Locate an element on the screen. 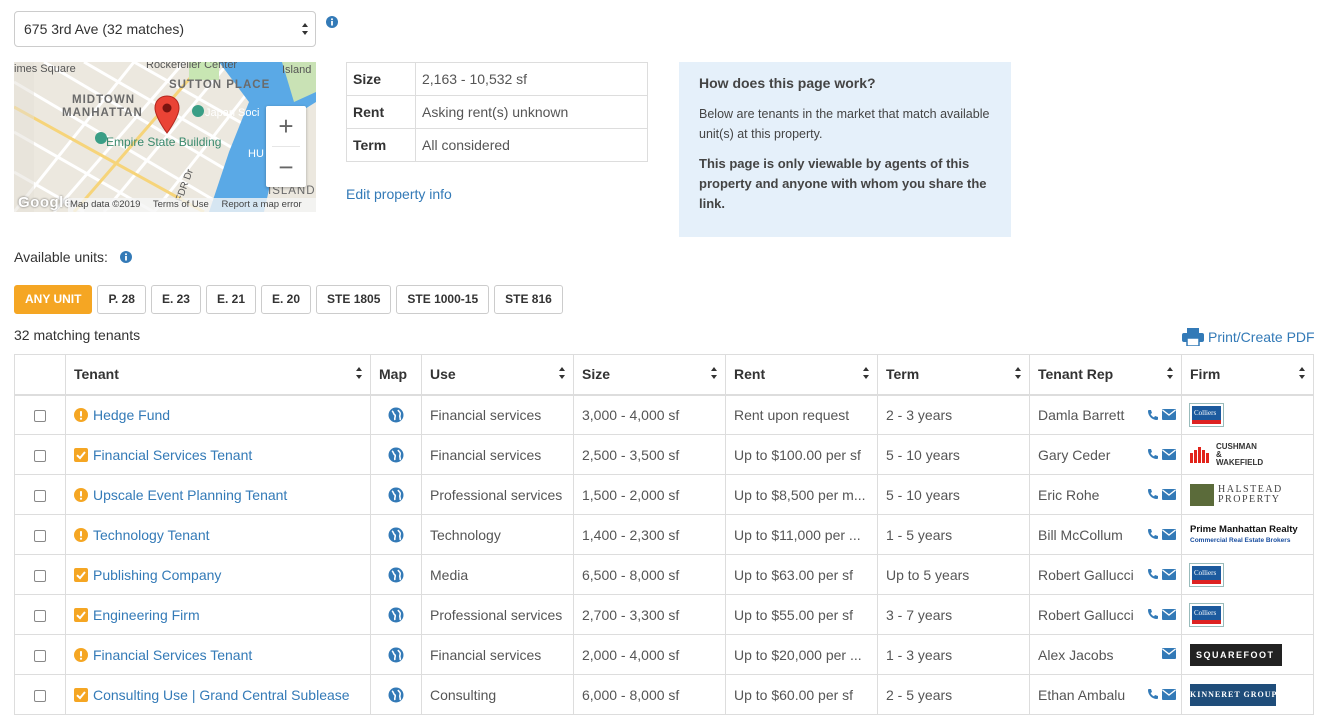 The height and width of the screenshot is (716, 1328). matching-tenants-count: 32 matching tenants is located at coordinates (77, 335).